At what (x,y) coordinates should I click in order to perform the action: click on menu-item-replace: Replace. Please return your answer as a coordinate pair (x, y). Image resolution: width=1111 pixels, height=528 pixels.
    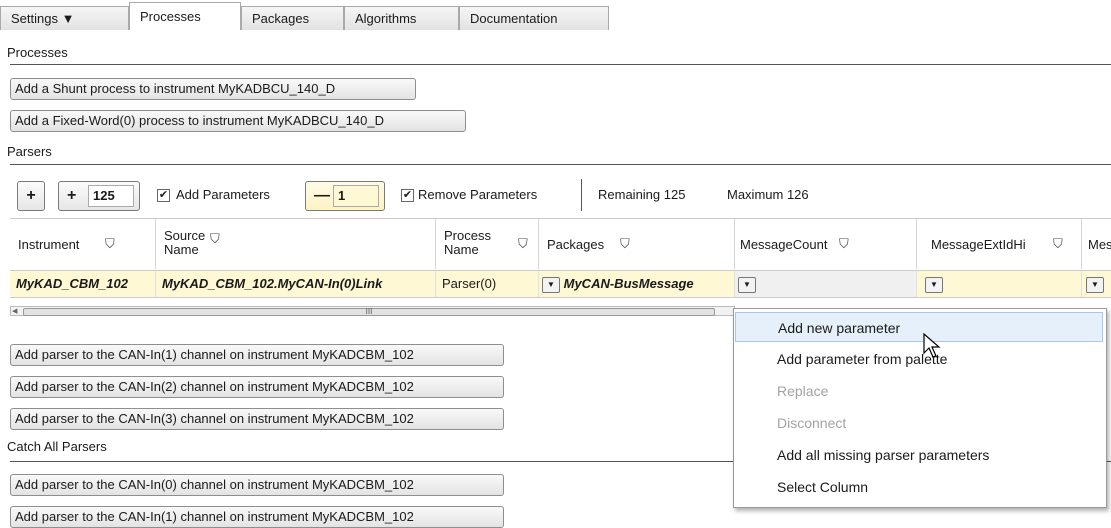
    Looking at the image, I should click on (803, 391).